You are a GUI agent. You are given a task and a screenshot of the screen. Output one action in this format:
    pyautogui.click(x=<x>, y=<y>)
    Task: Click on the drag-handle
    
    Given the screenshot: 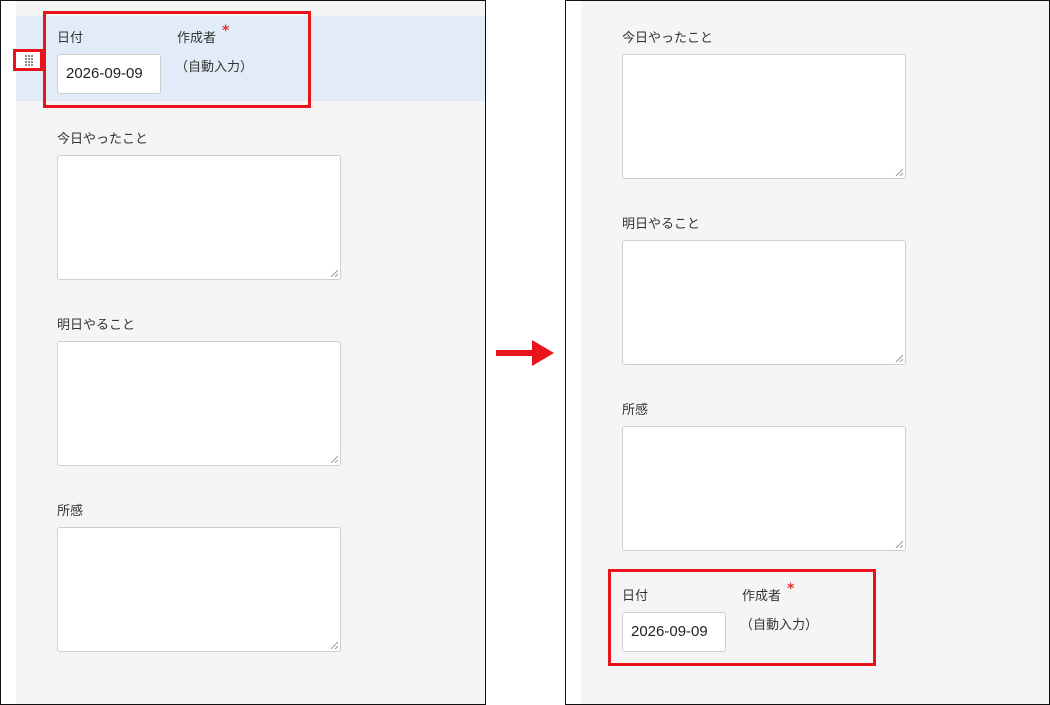 What is the action you would take?
    pyautogui.click(x=28, y=60)
    